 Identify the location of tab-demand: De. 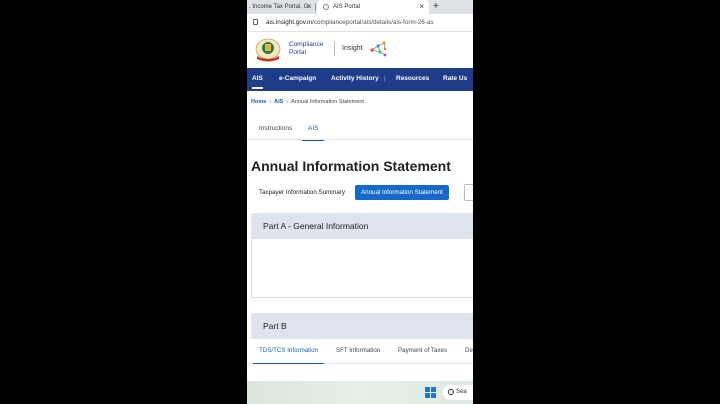
(469, 351).